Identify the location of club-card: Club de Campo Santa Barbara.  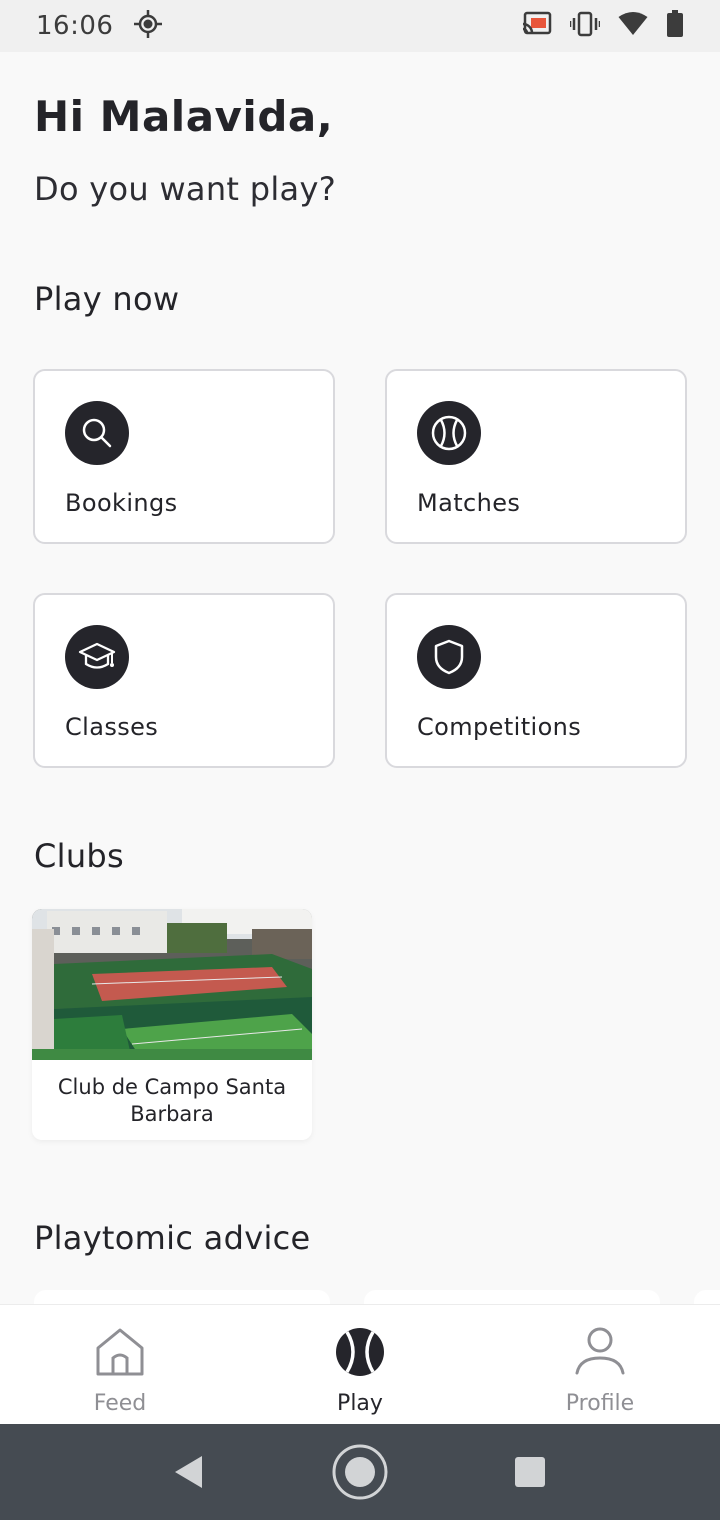
(172, 1024).